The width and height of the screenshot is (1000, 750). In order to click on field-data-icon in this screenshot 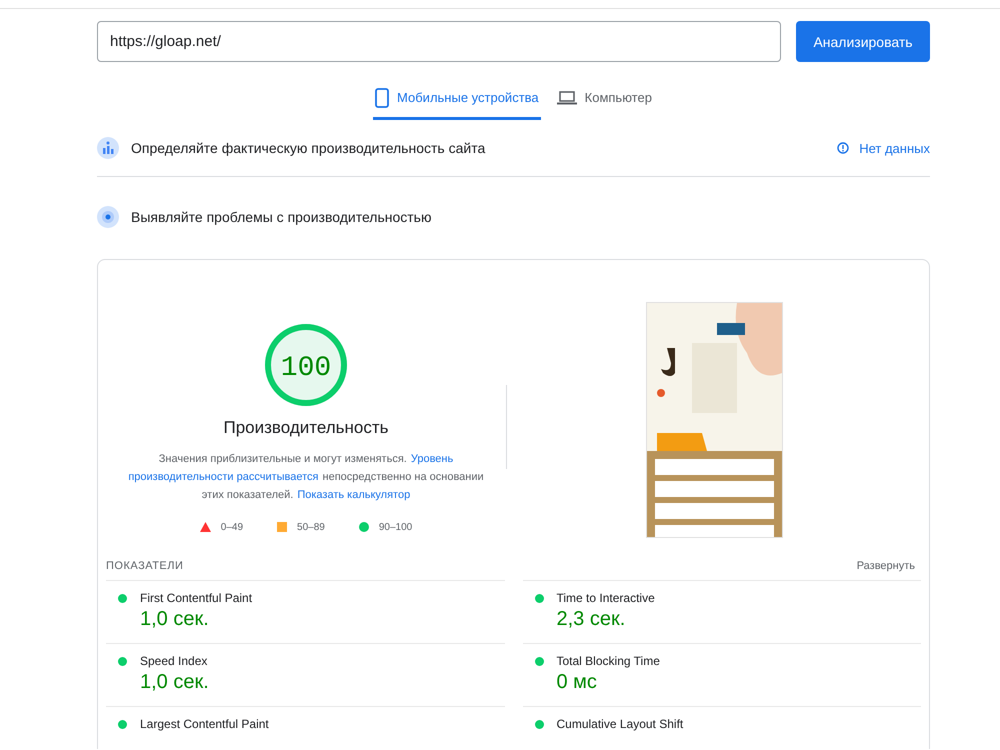, I will do `click(108, 148)`.